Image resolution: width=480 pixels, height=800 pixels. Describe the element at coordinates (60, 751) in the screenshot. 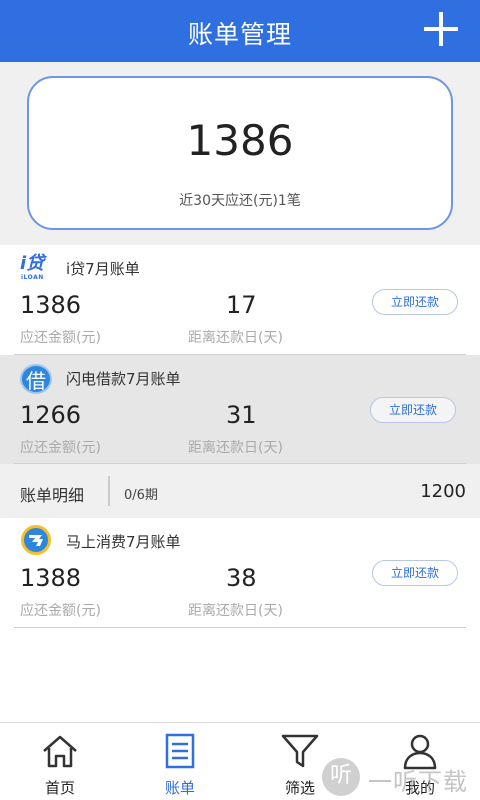

I see `home-icon` at that location.